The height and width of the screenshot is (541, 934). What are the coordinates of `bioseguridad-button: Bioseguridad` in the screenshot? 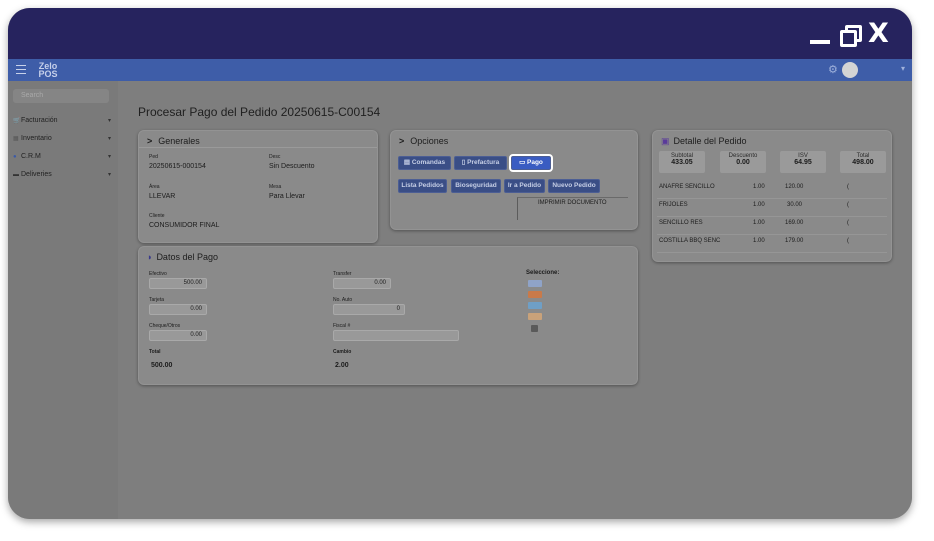 It's located at (476, 186).